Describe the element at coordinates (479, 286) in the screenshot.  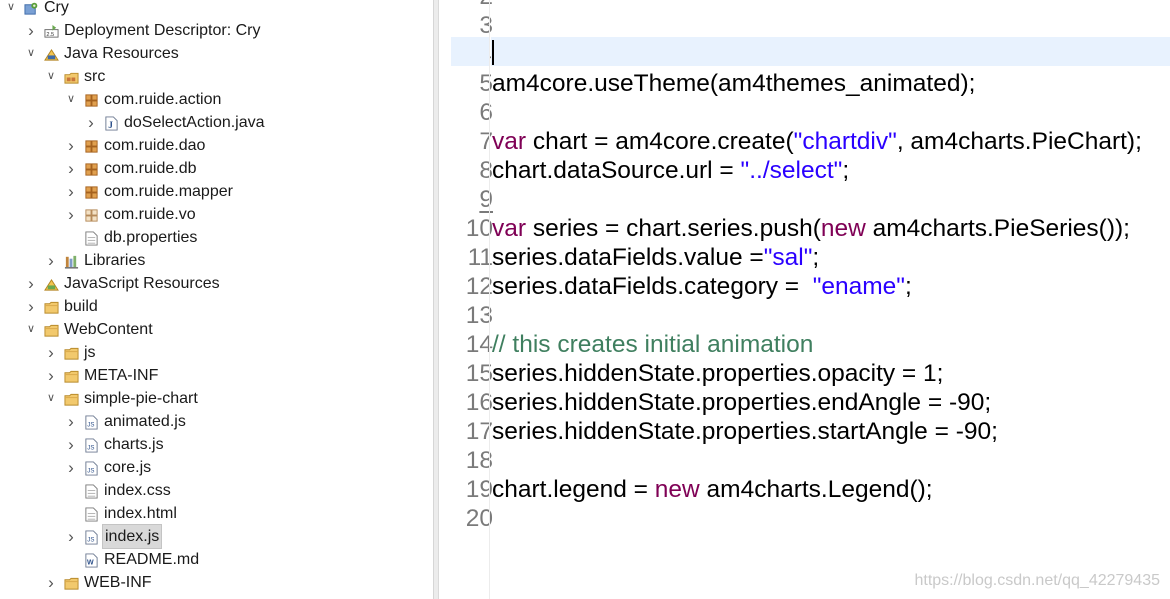
I see `line-number: 12` at that location.